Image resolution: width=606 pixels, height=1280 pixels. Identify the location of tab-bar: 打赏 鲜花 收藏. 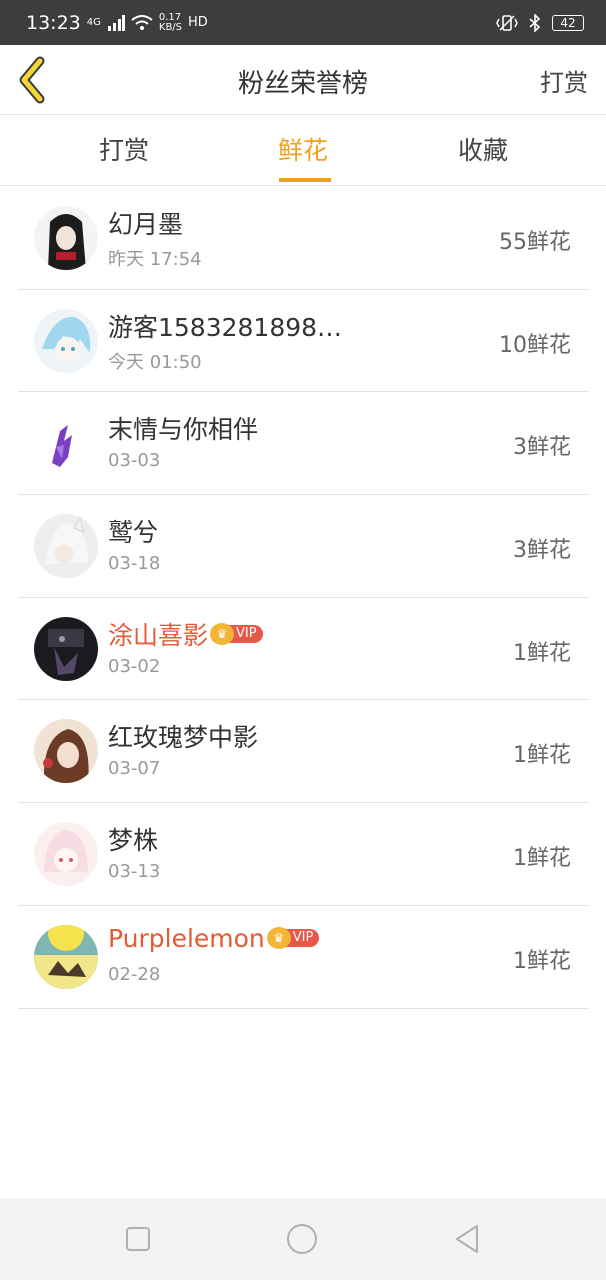
(303, 151).